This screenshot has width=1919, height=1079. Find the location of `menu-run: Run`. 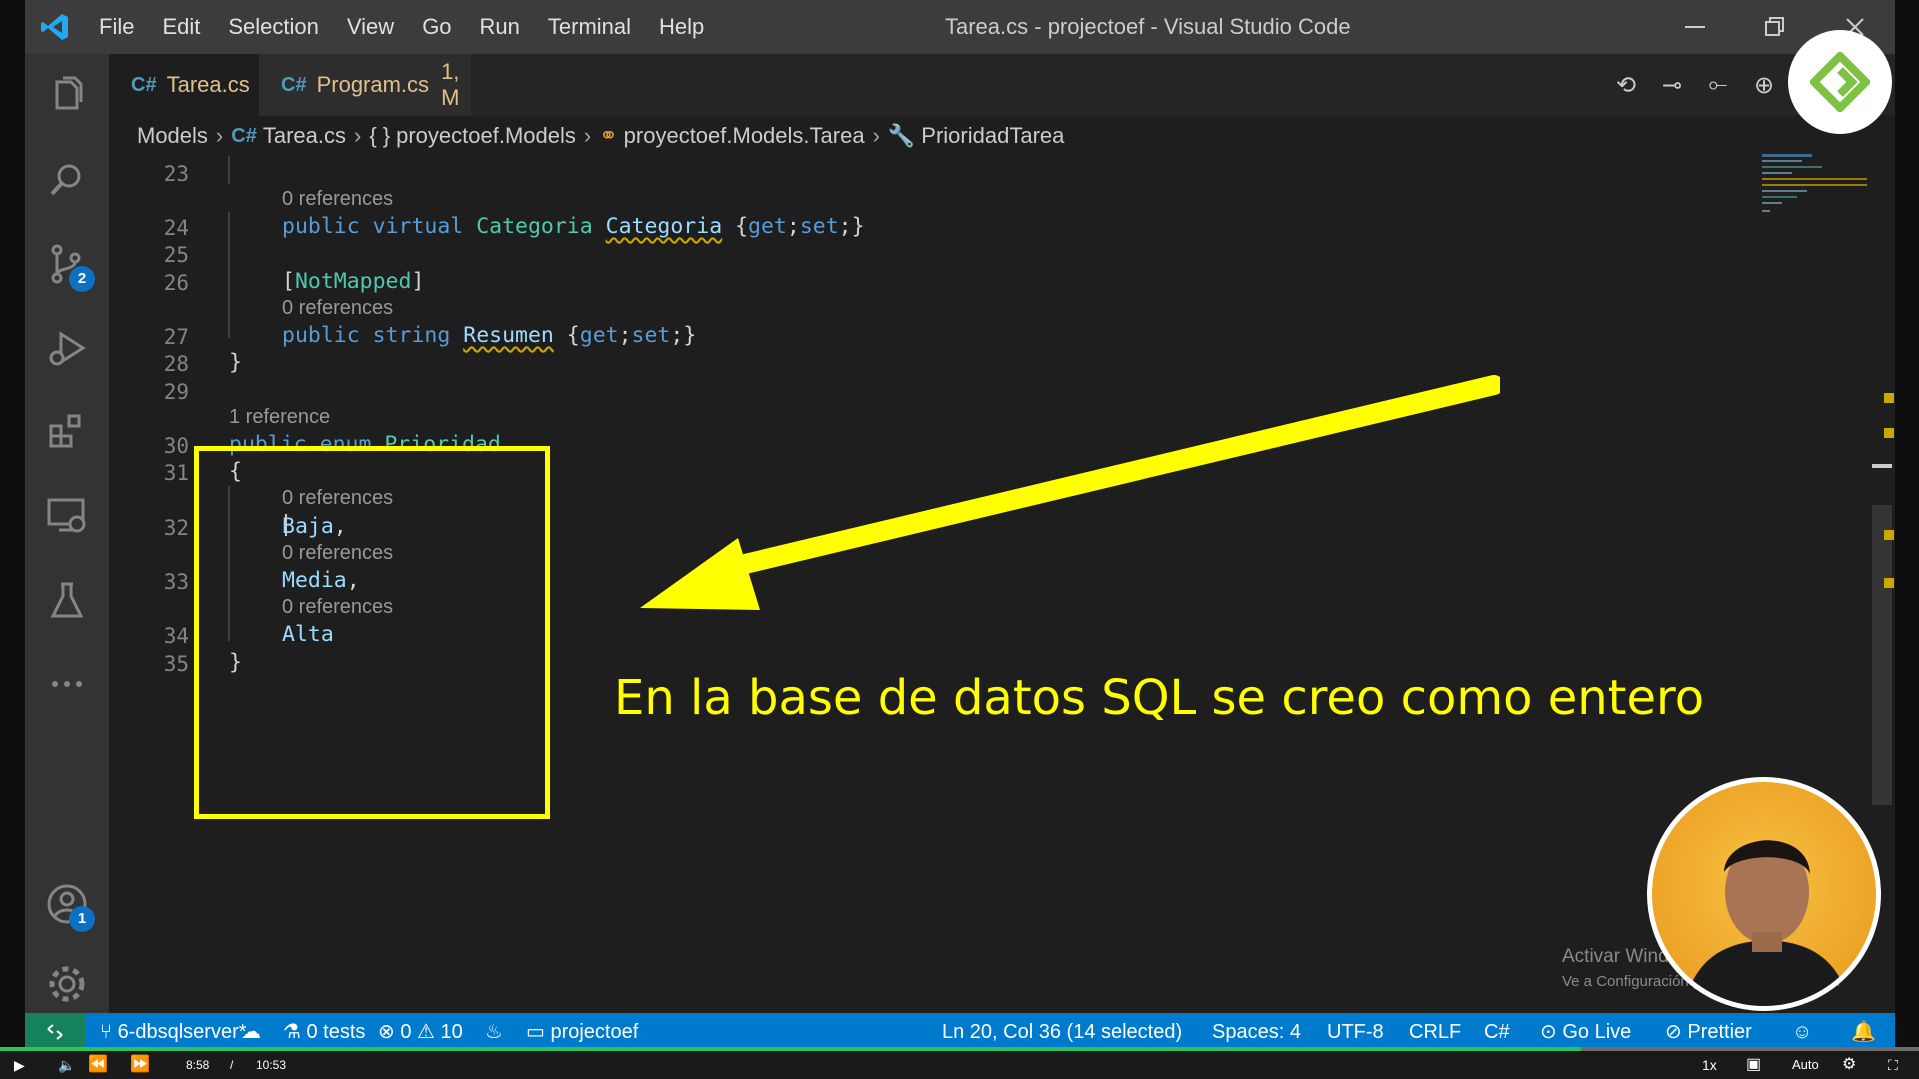

menu-run: Run is located at coordinates (500, 27).